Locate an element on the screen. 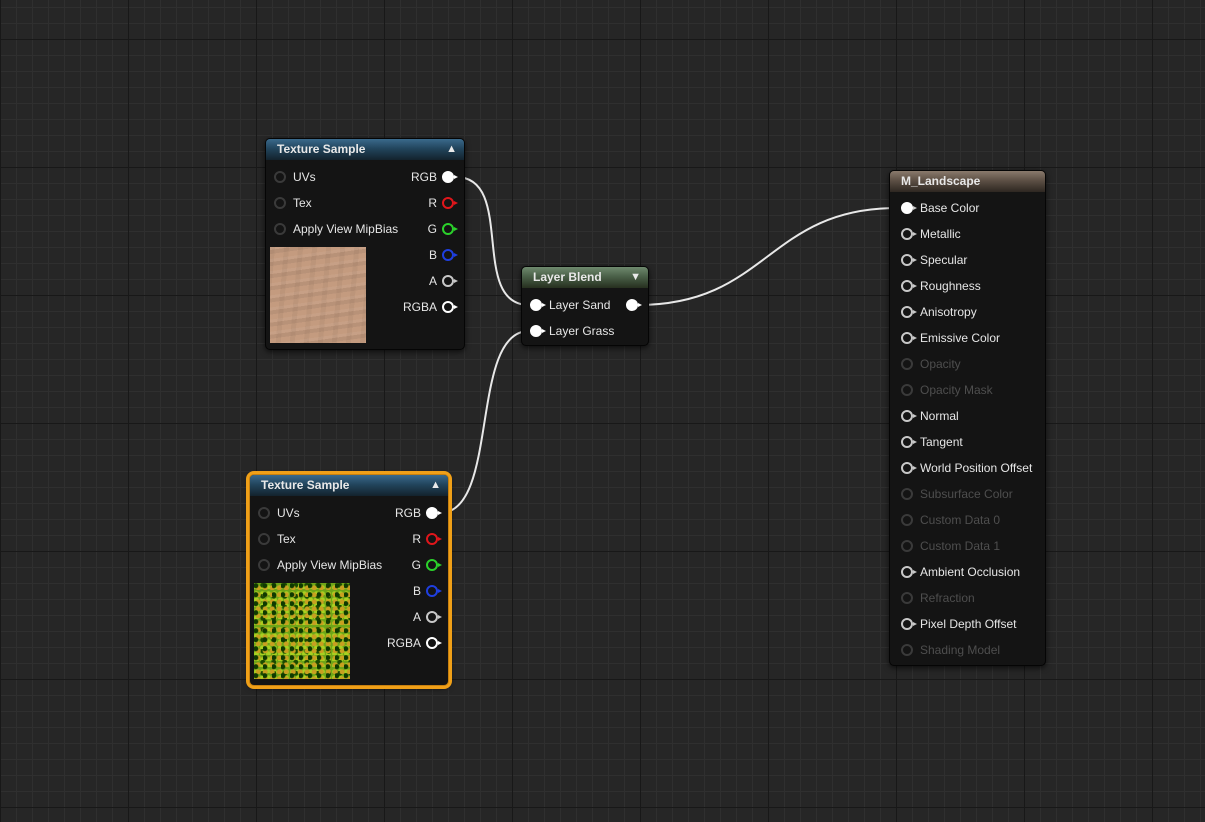  input-pin-tangent is located at coordinates (909, 442).